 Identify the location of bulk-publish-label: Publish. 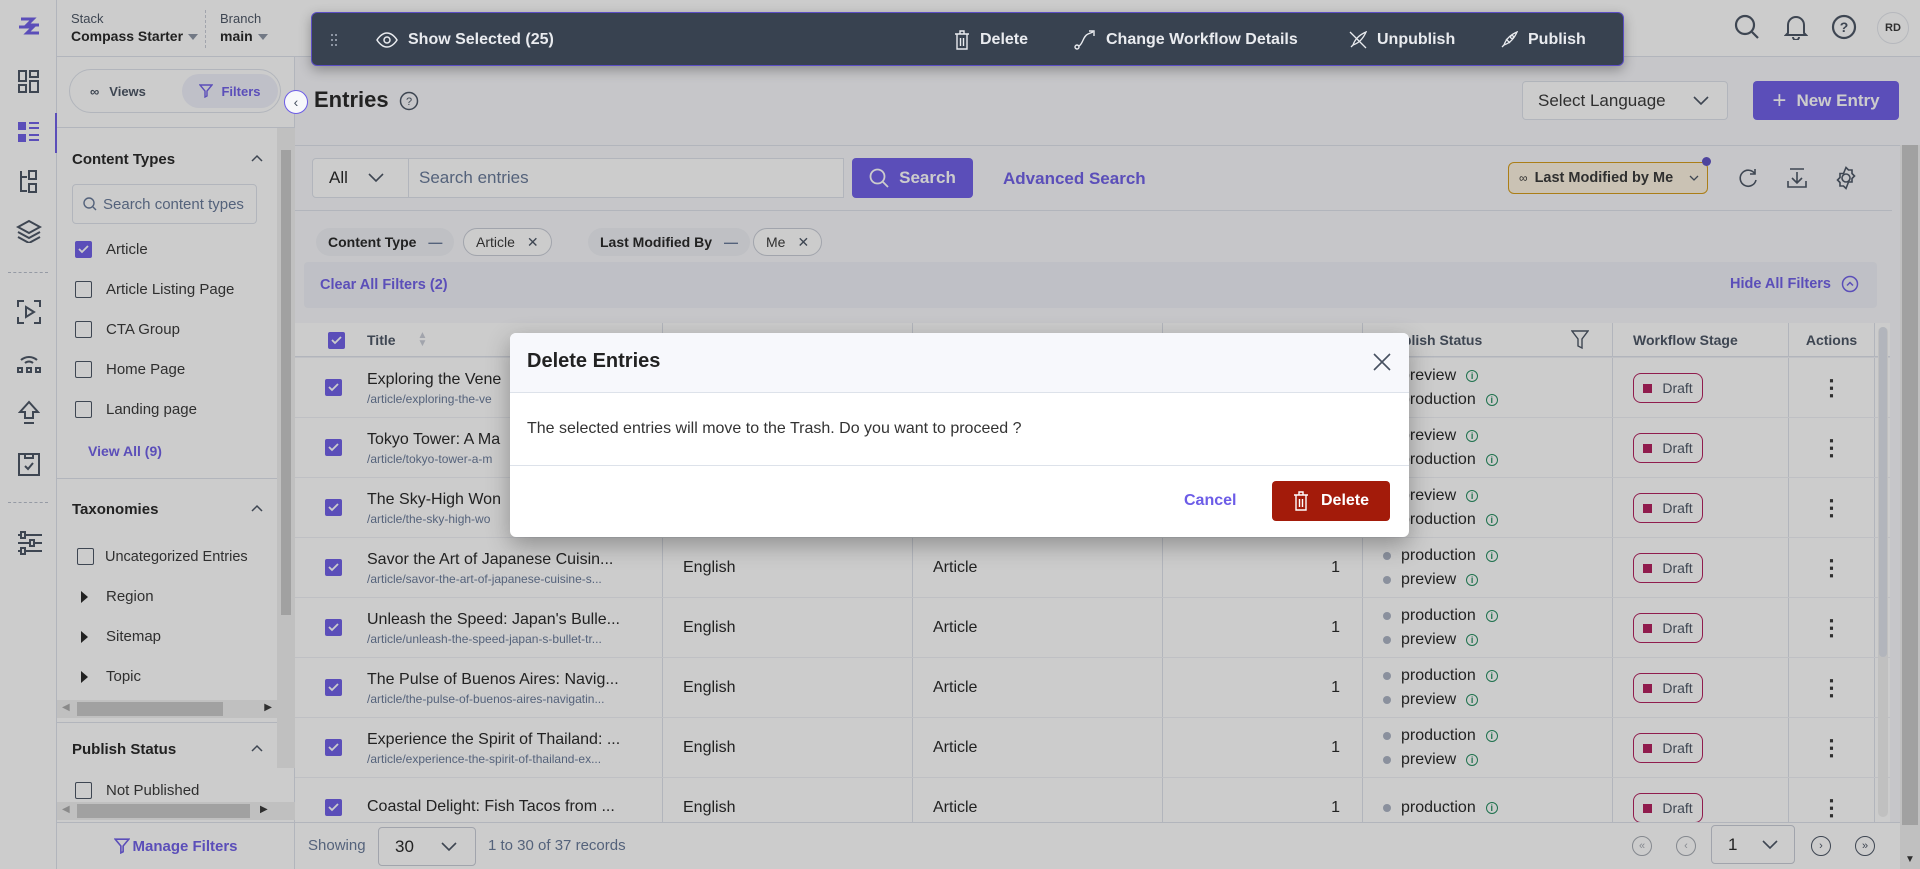
(1557, 39).